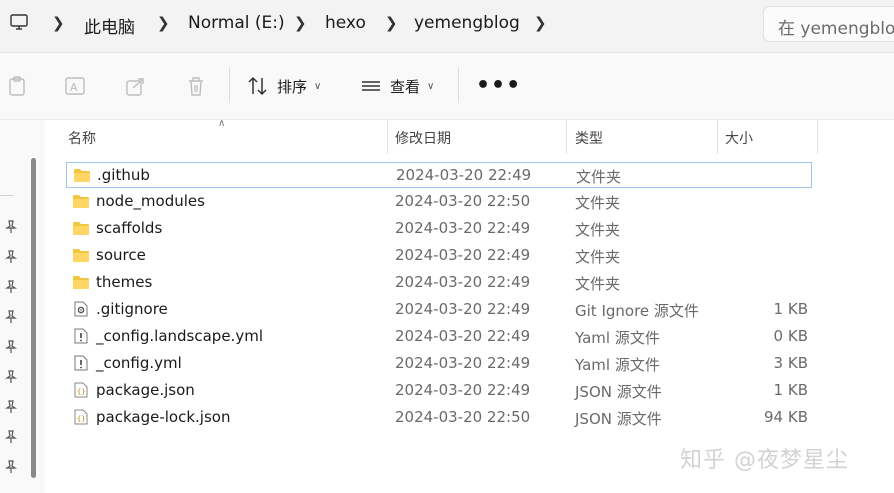  I want to click on sort-icon, so click(257, 86).